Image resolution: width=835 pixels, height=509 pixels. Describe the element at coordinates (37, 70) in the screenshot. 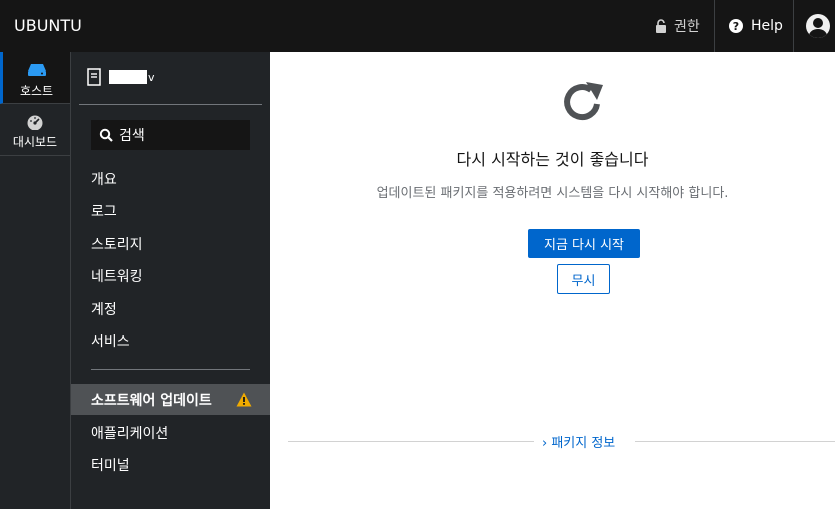

I see `server-icon` at that location.